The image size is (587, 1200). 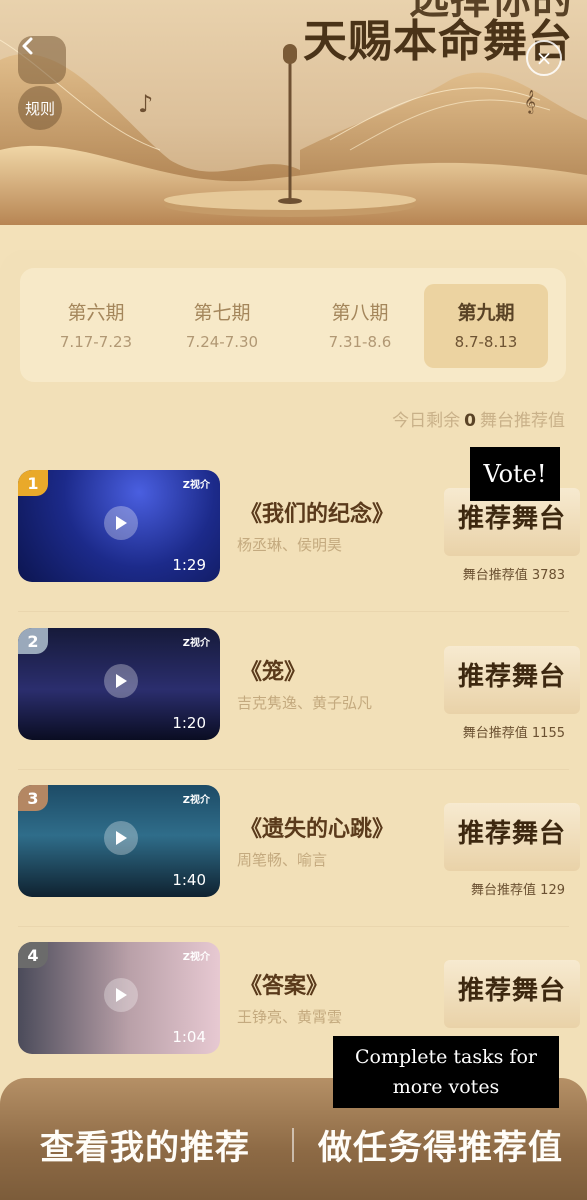 I want to click on list-item: 2 Z视介 1:20 《笼》 吉克隽逸、黄子弘凡 推荐舞台 舞台推荐值 1155, so click(x=293, y=695).